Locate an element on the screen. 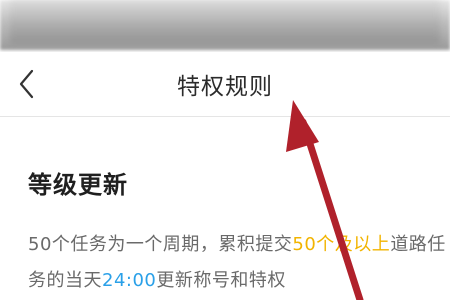 This screenshot has width=450, height=300. rule-line-1: 50个任务为一个周期，累积提交50个及以上道路任 is located at coordinates (239, 245).